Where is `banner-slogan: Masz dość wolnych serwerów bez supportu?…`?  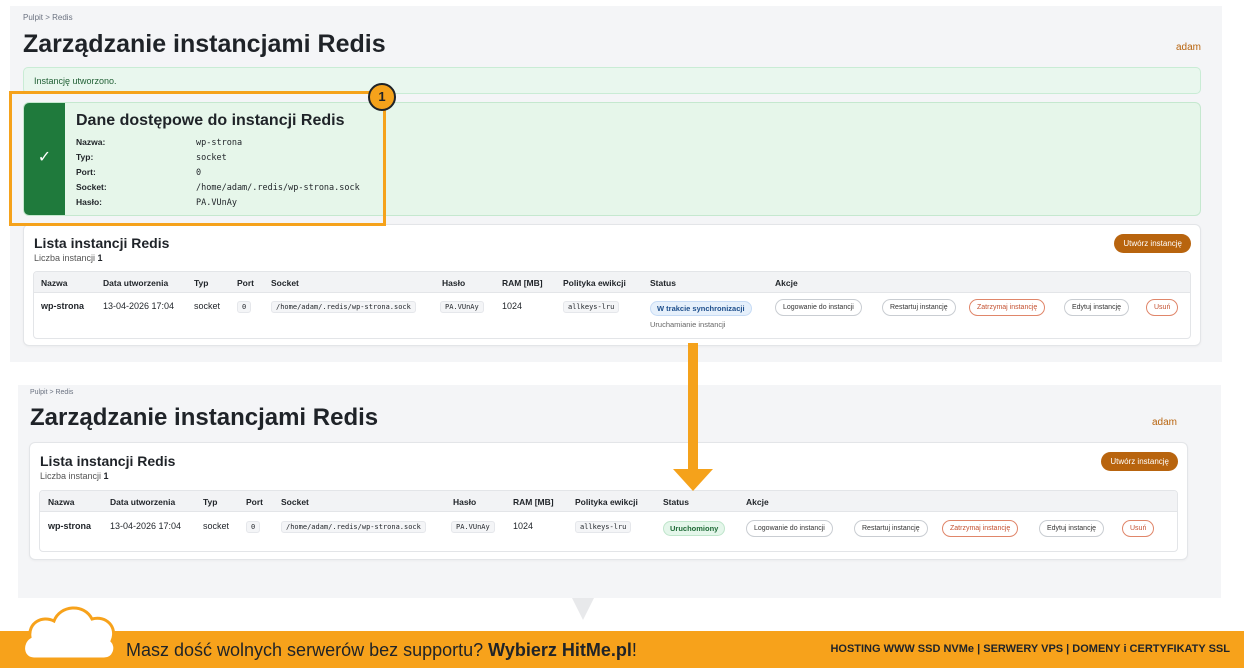
banner-slogan: Masz dość wolnych serwerów bez supportu?… is located at coordinates (381, 650).